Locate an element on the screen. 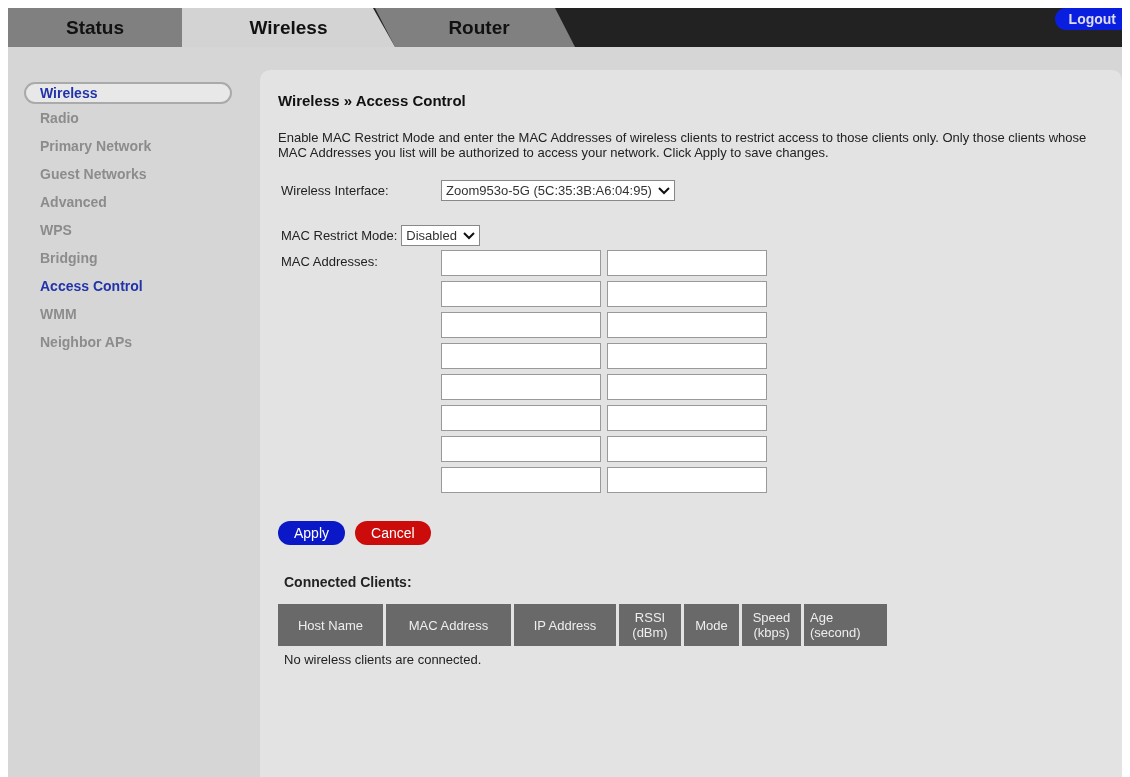 The width and height of the screenshot is (1130, 777). page-title: Wireless » Access Control is located at coordinates (372, 100).